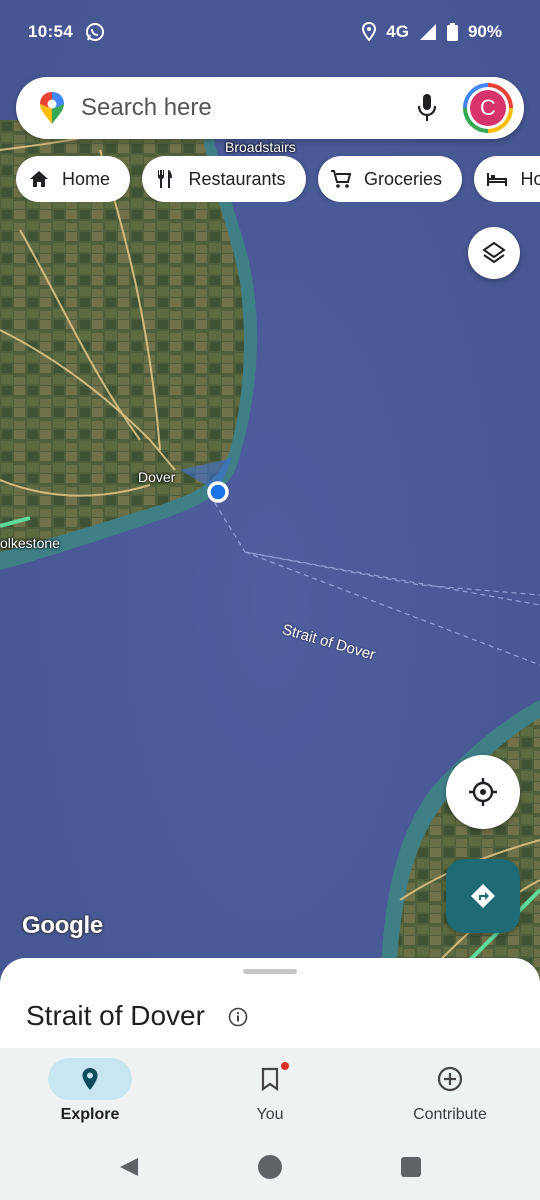 This screenshot has width=540, height=1200. Describe the element at coordinates (90, 1114) in the screenshot. I see `nav-label: Explore` at that location.